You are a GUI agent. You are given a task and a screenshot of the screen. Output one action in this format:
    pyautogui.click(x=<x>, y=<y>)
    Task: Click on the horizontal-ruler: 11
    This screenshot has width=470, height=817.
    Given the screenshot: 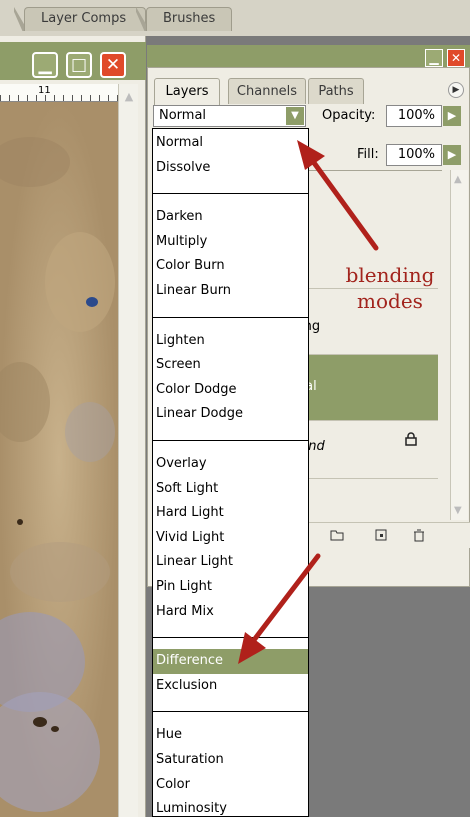 What is the action you would take?
    pyautogui.click(x=59, y=93)
    